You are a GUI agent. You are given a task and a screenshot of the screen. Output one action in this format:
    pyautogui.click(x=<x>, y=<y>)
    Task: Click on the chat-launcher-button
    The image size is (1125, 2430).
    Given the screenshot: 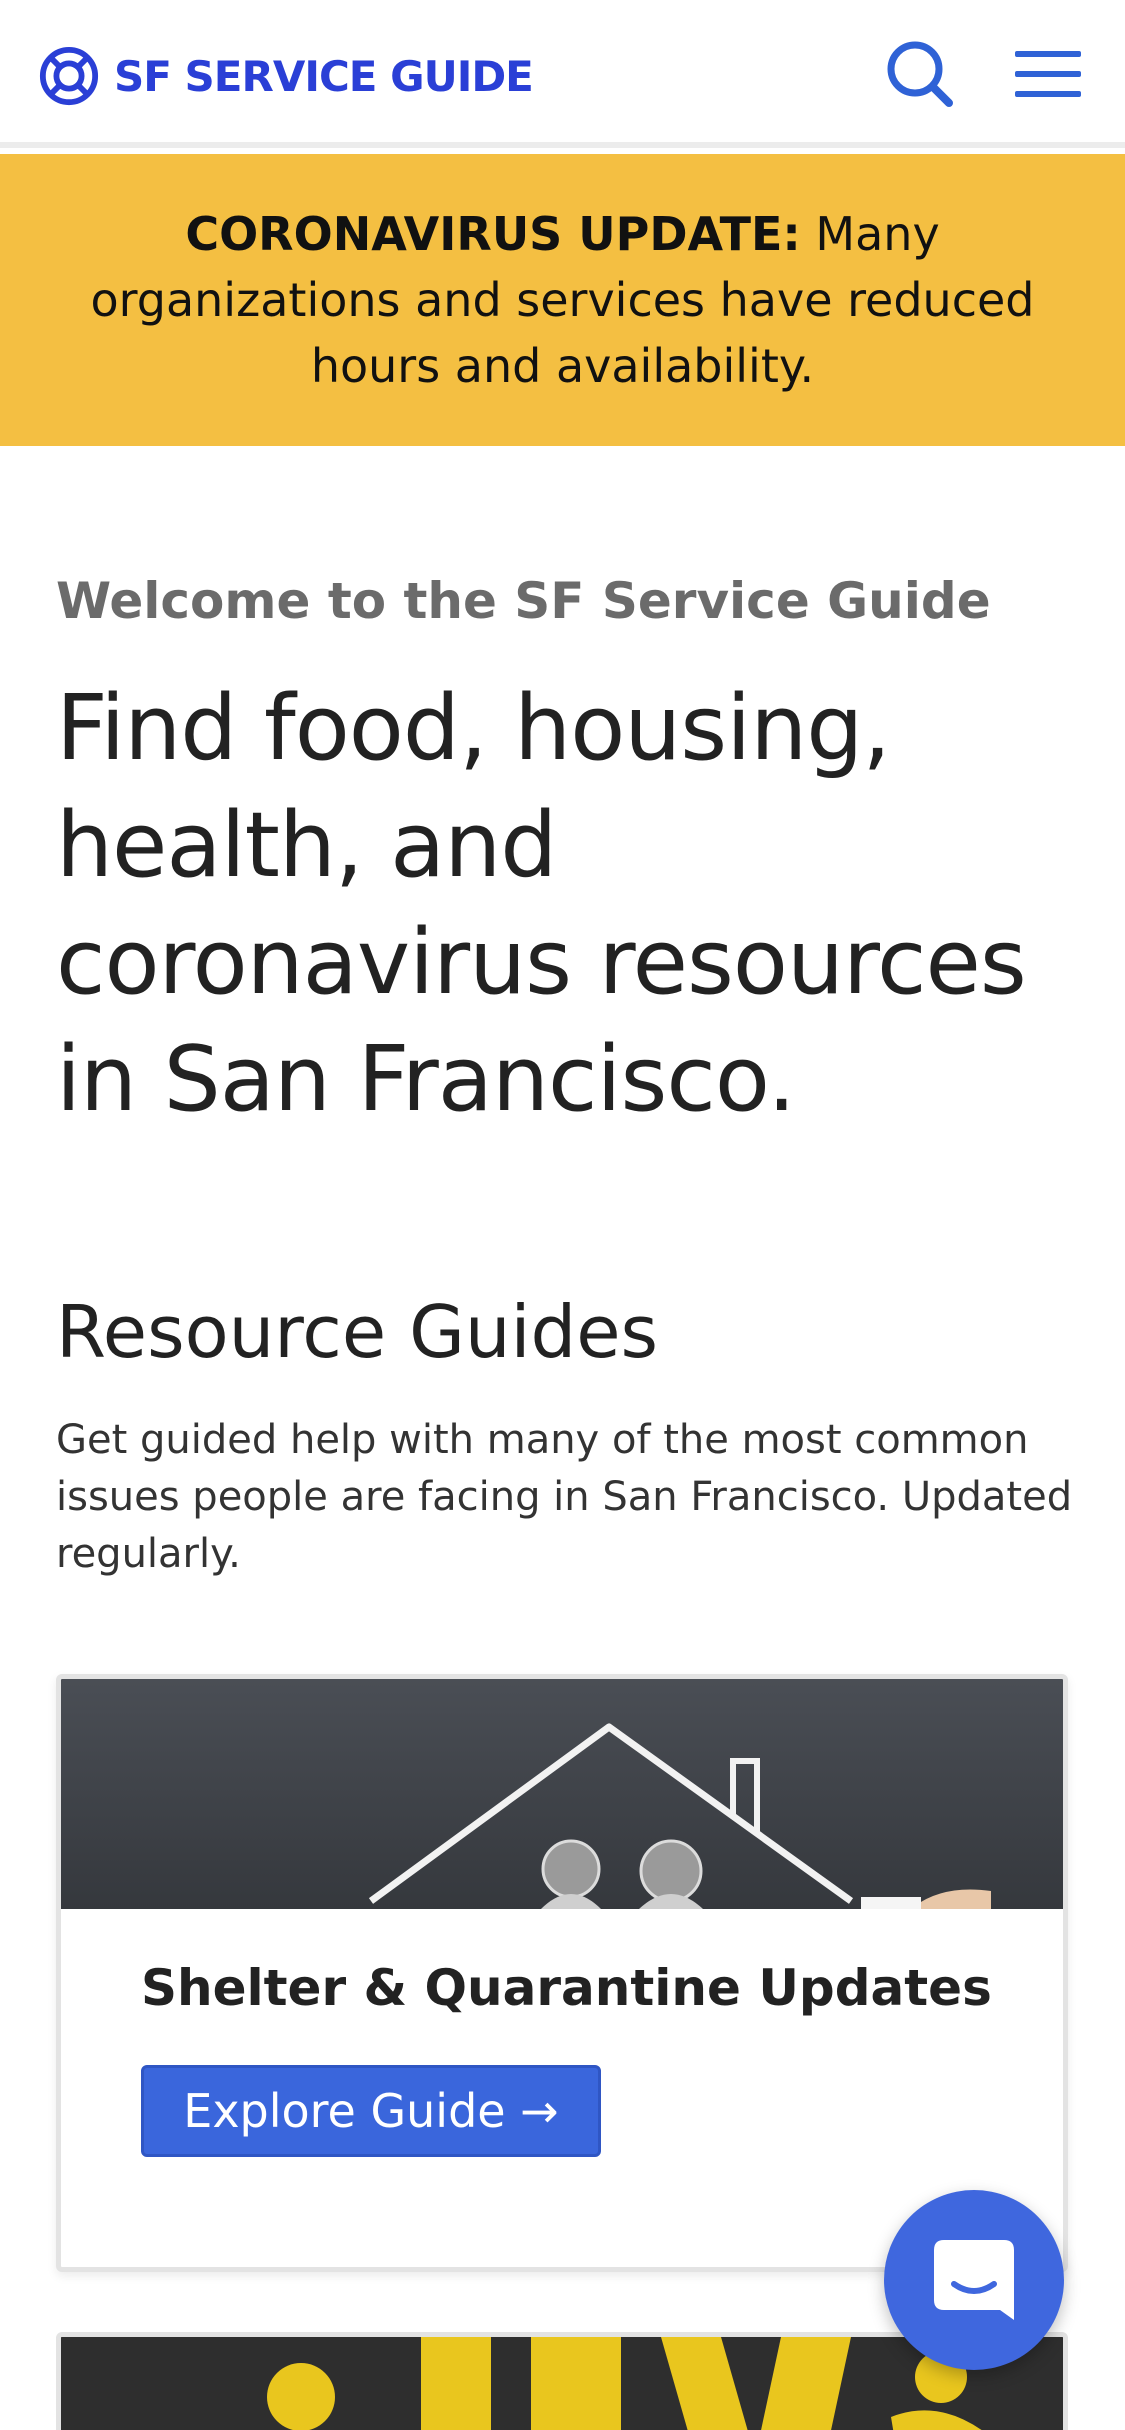 What is the action you would take?
    pyautogui.click(x=974, y=2280)
    